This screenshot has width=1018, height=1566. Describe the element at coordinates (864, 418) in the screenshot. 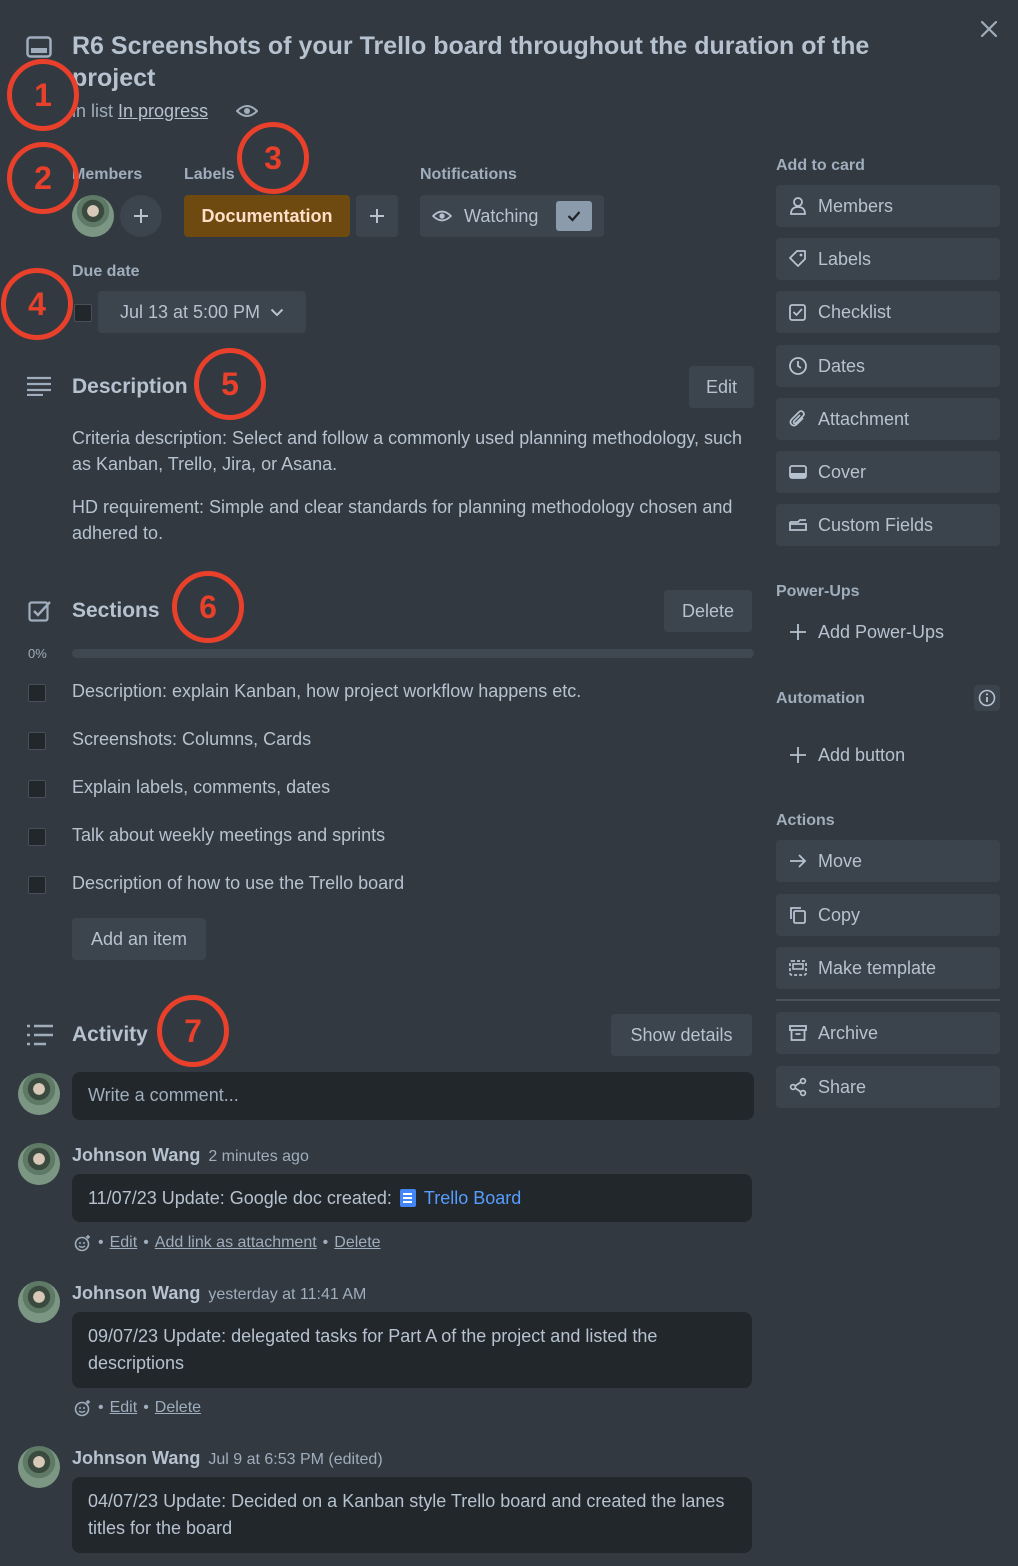

I see `sidebar-attachment-label: Attachment` at that location.